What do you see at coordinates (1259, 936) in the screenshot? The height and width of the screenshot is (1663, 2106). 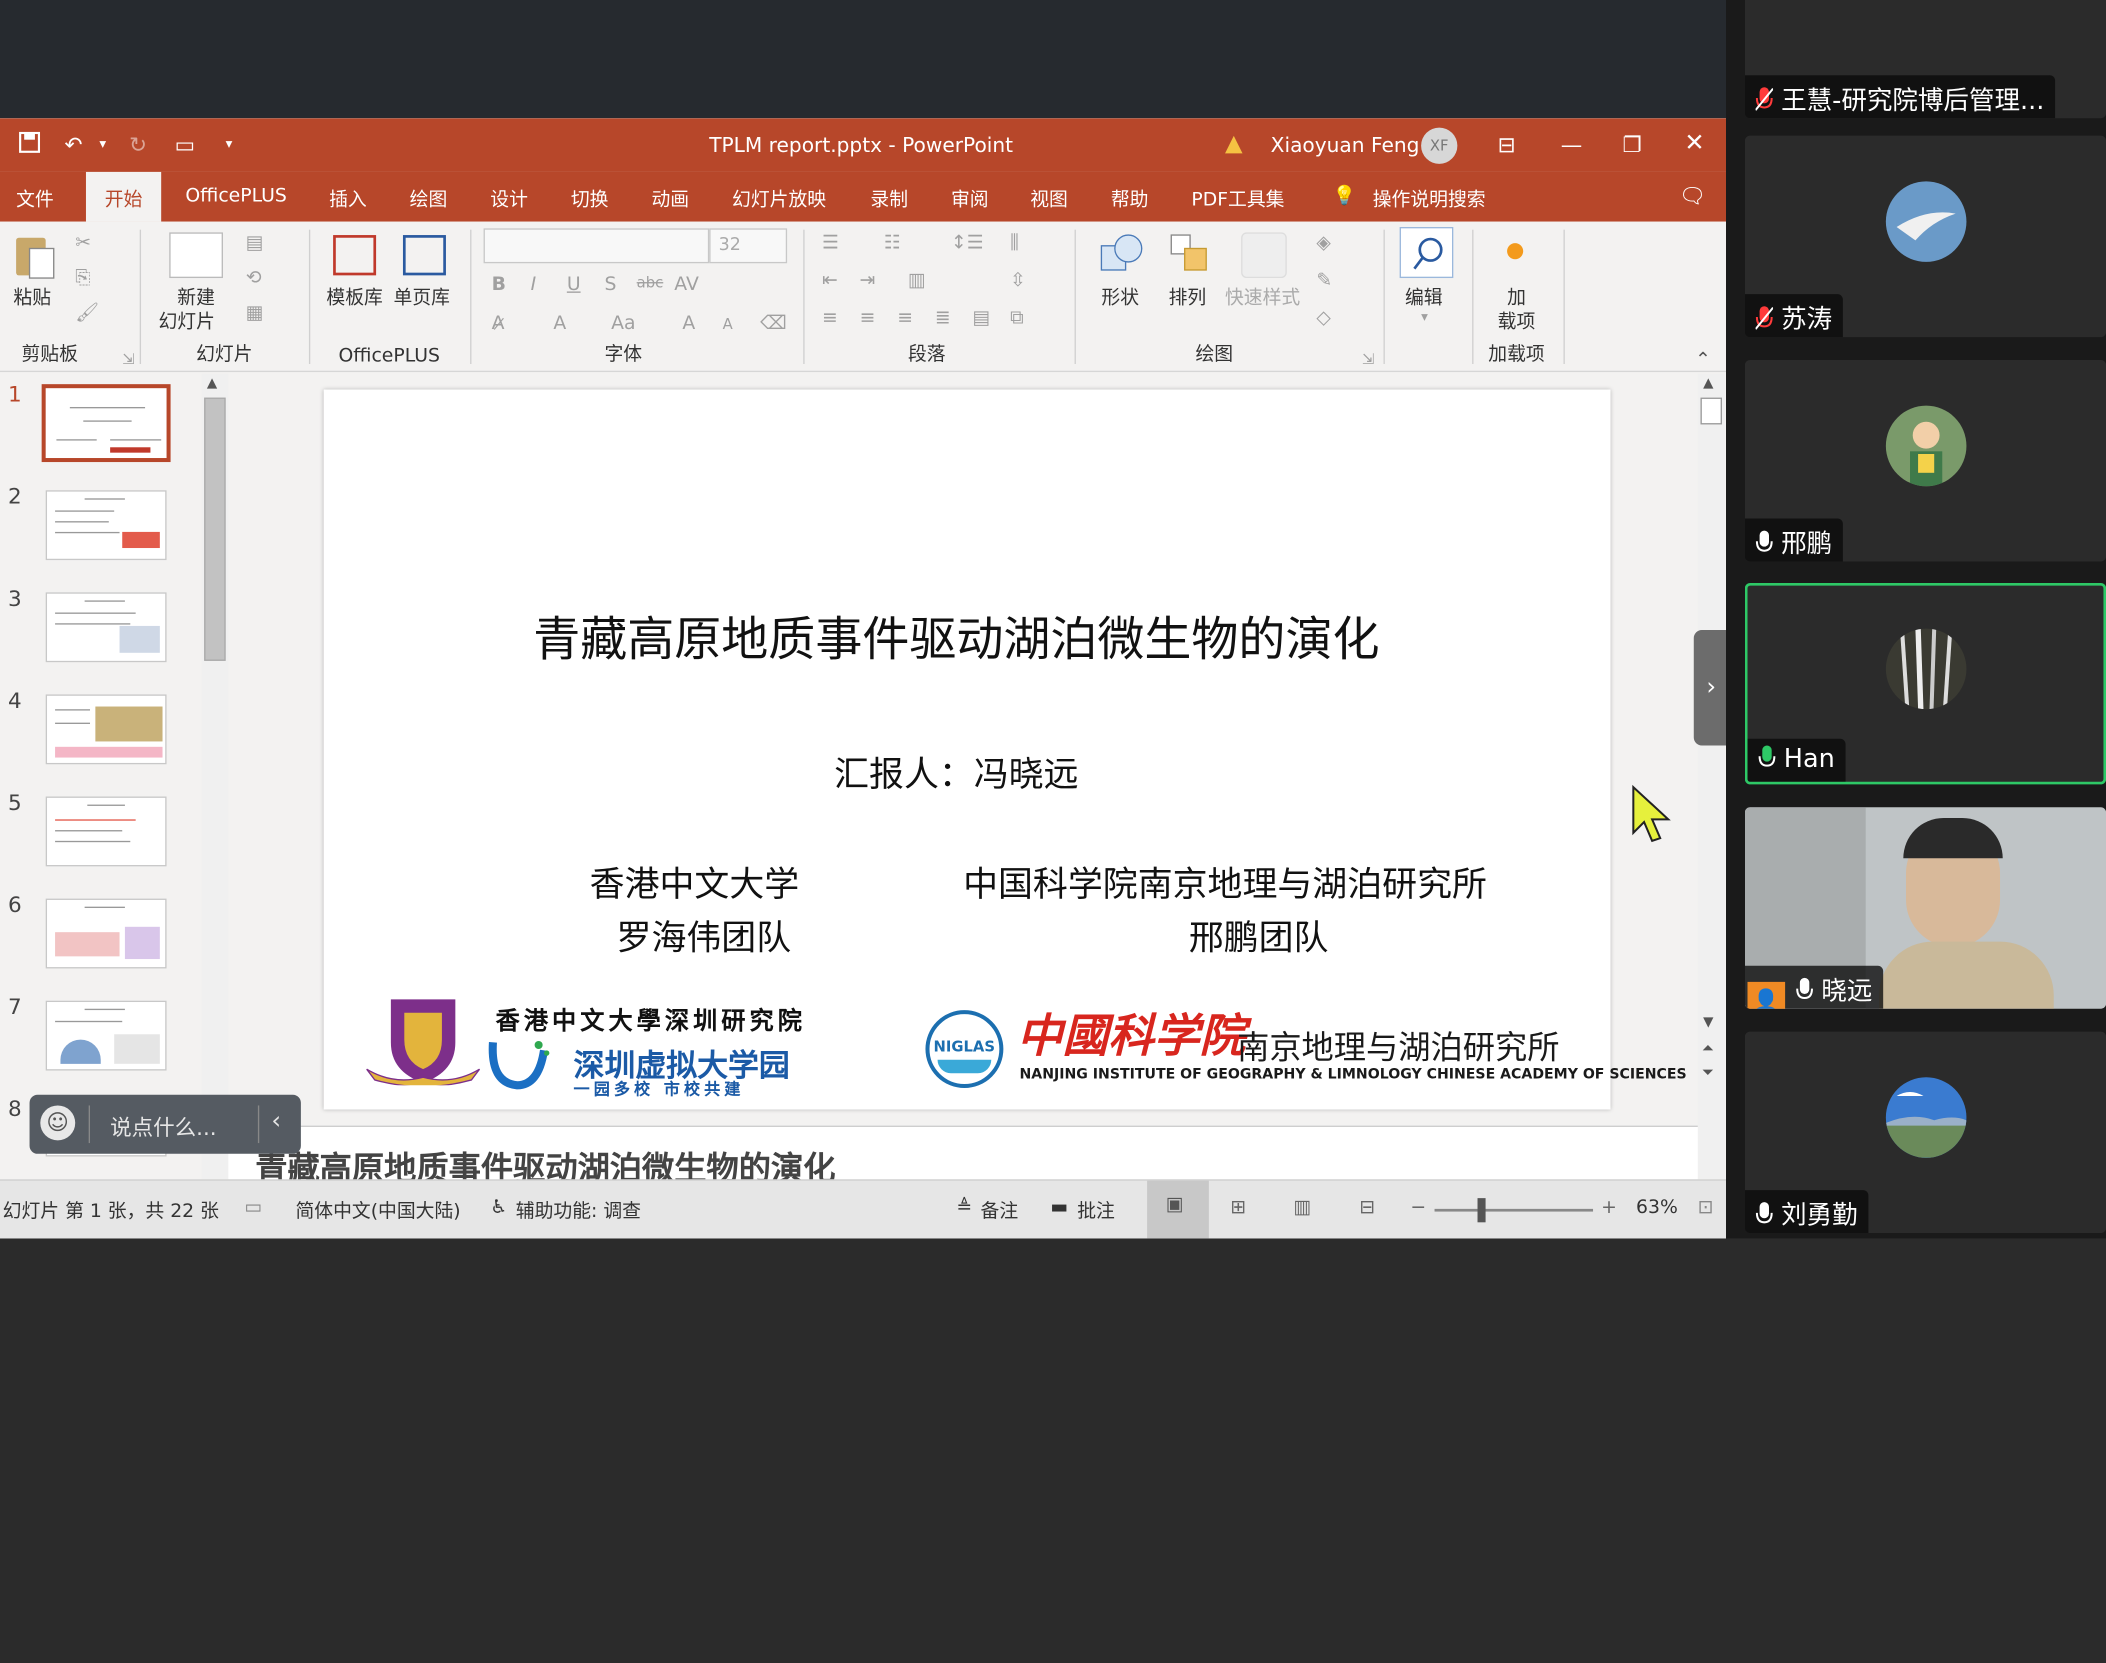 I see `right-team: 邢鹏团队` at bounding box center [1259, 936].